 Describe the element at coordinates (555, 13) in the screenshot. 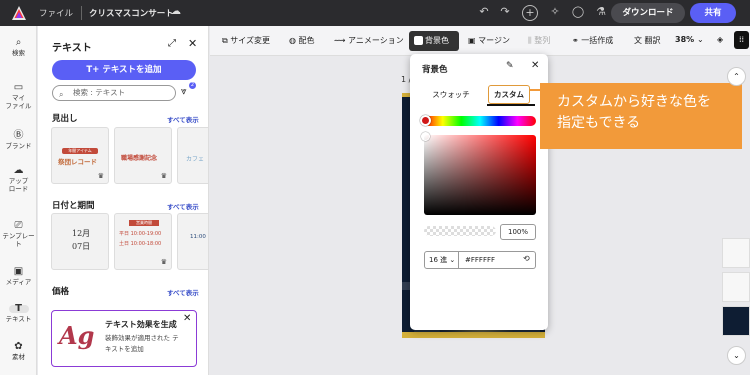

I see `lightbulb-icon: ✧` at that location.